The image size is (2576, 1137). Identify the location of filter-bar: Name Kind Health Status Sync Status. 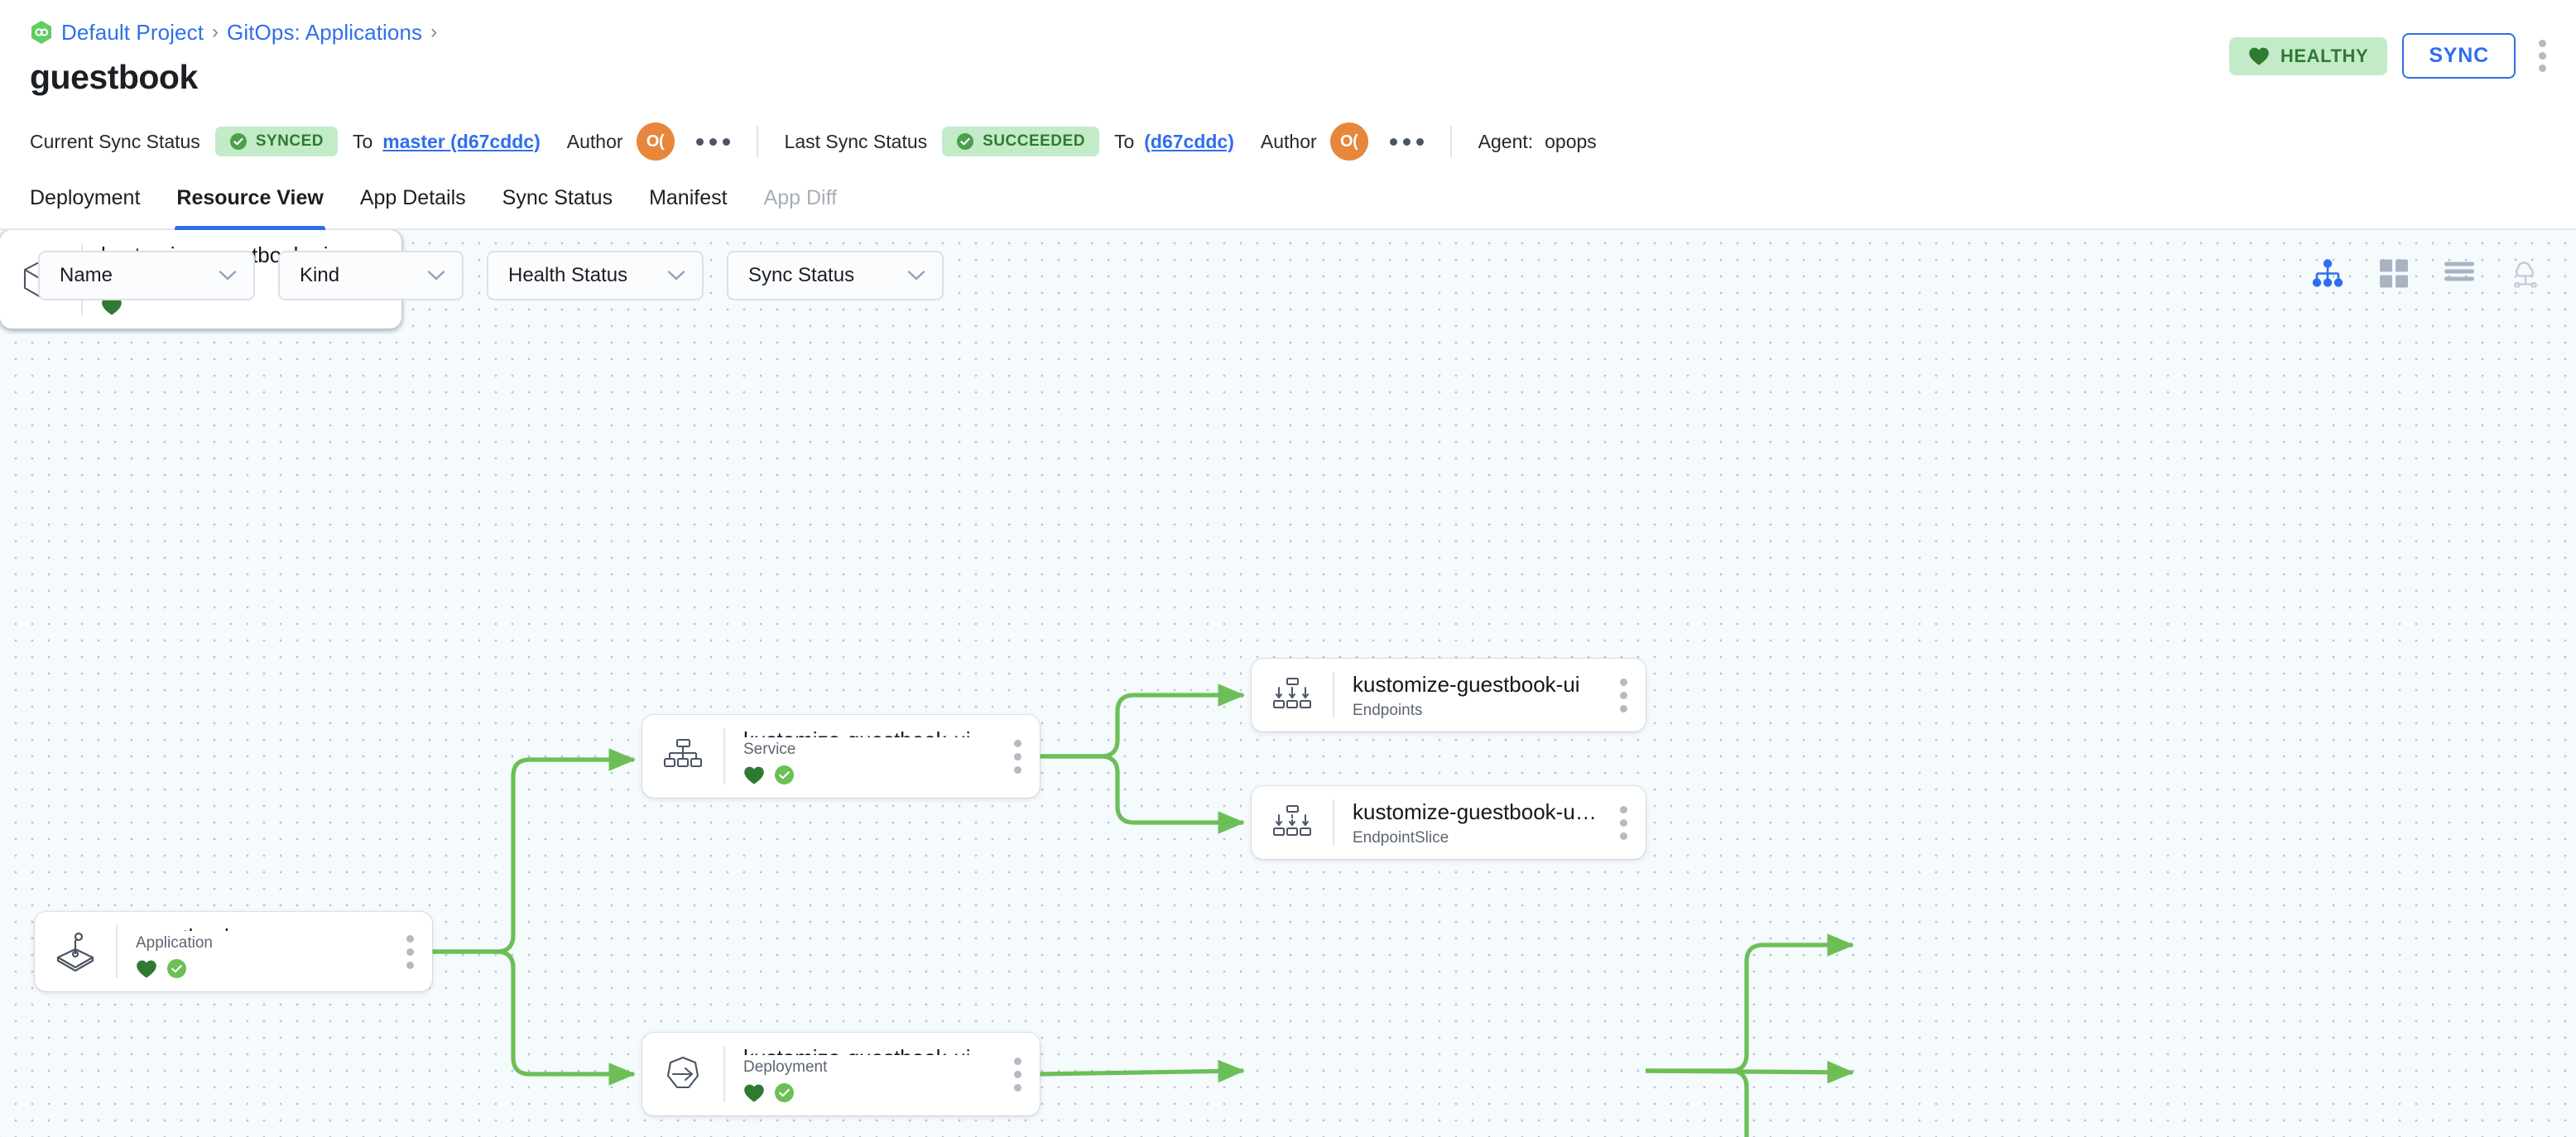
(1288, 275).